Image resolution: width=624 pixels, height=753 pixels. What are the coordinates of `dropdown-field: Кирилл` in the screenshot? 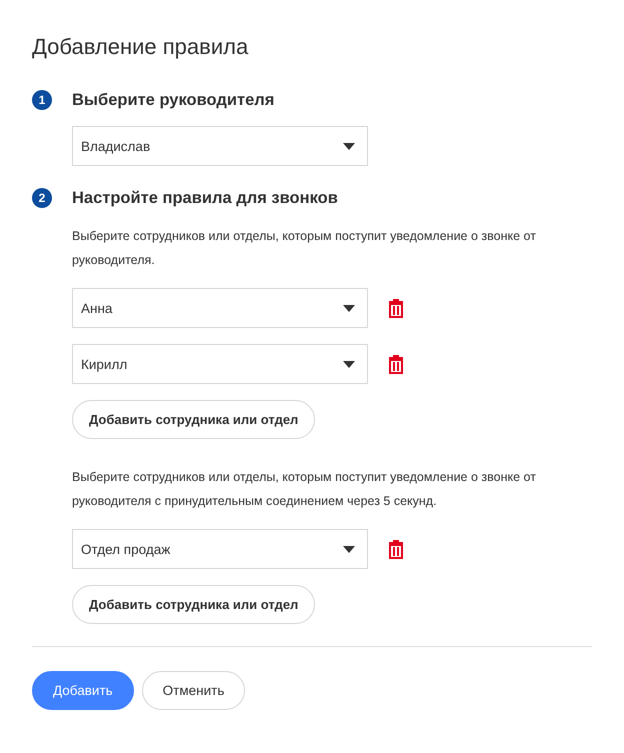 It's located at (220, 364).